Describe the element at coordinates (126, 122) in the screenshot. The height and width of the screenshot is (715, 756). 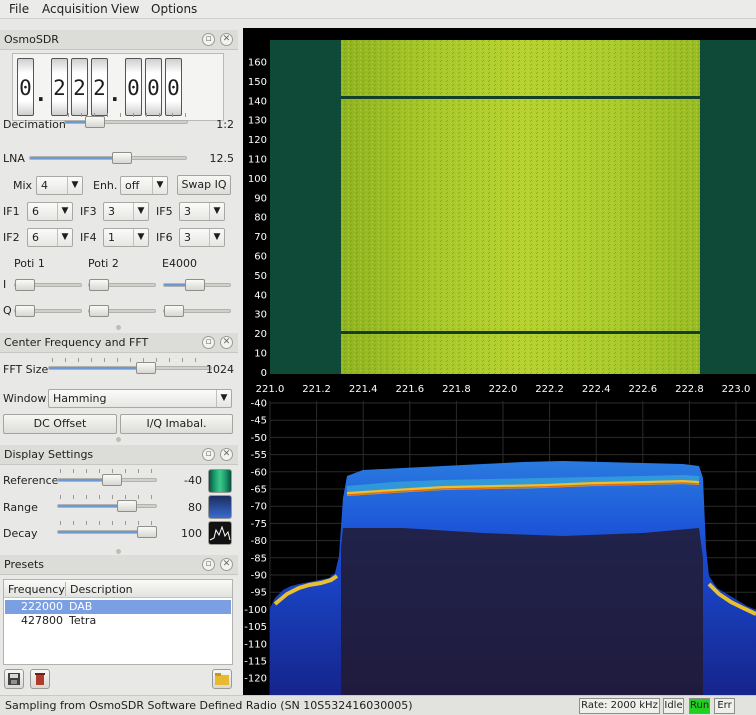
I see `decimation-slider` at that location.